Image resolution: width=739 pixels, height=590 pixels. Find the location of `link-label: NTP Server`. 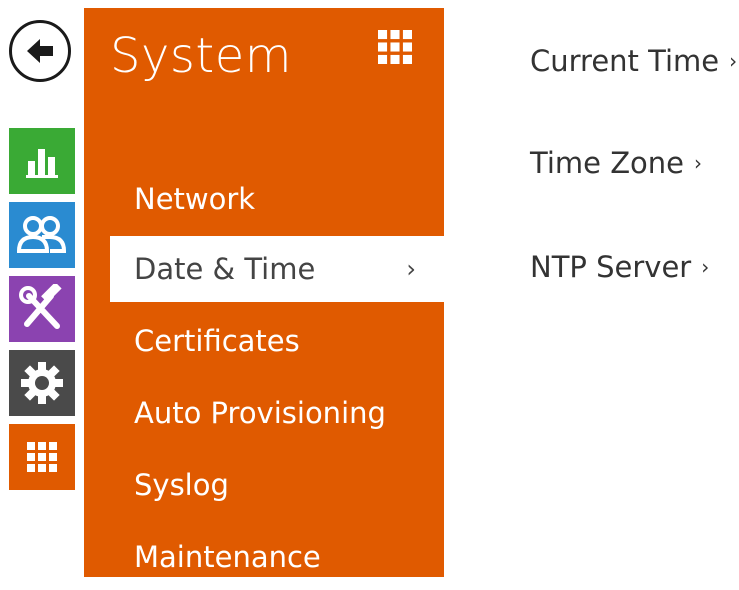

link-label: NTP Server is located at coordinates (611, 267).